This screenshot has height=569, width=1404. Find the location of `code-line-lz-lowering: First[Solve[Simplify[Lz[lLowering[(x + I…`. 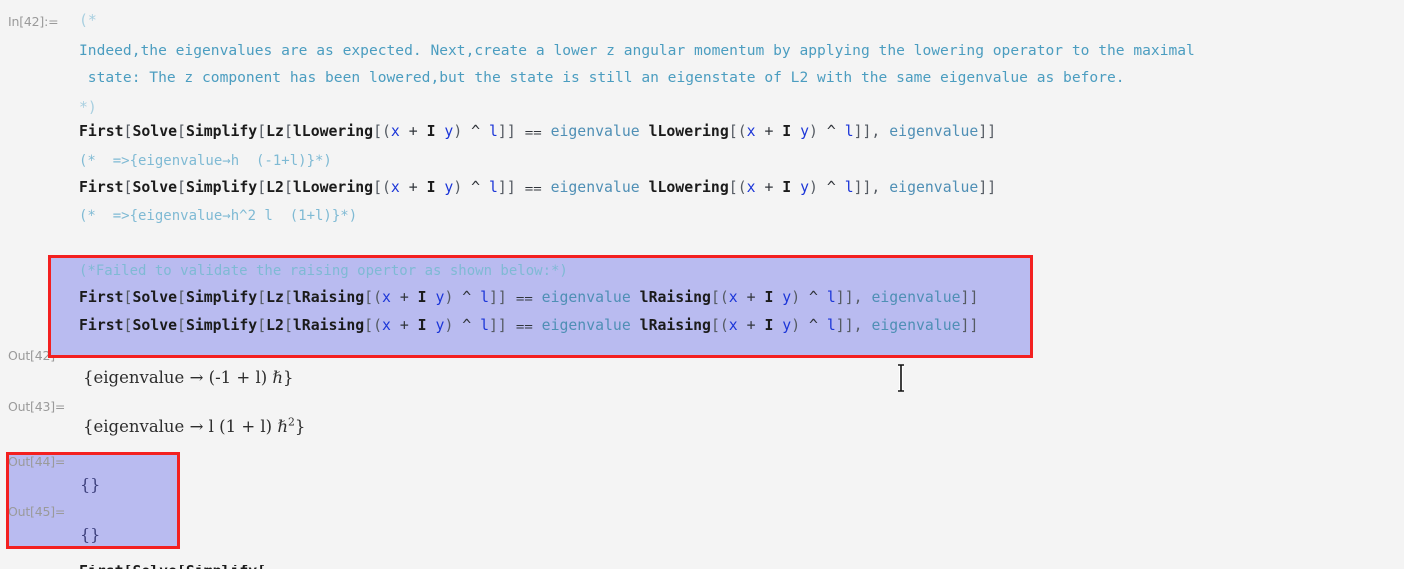

code-line-lz-lowering: First[Solve[Simplify[Lz[lLowering[(x + I… is located at coordinates (538, 131).